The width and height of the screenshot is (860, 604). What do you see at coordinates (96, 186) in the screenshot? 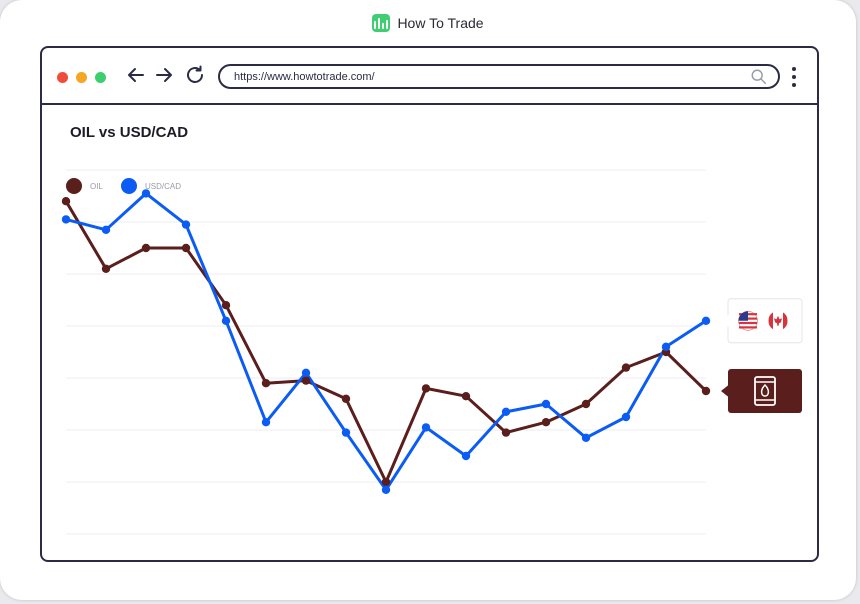
I see `legend-label-oil: OIL` at bounding box center [96, 186].